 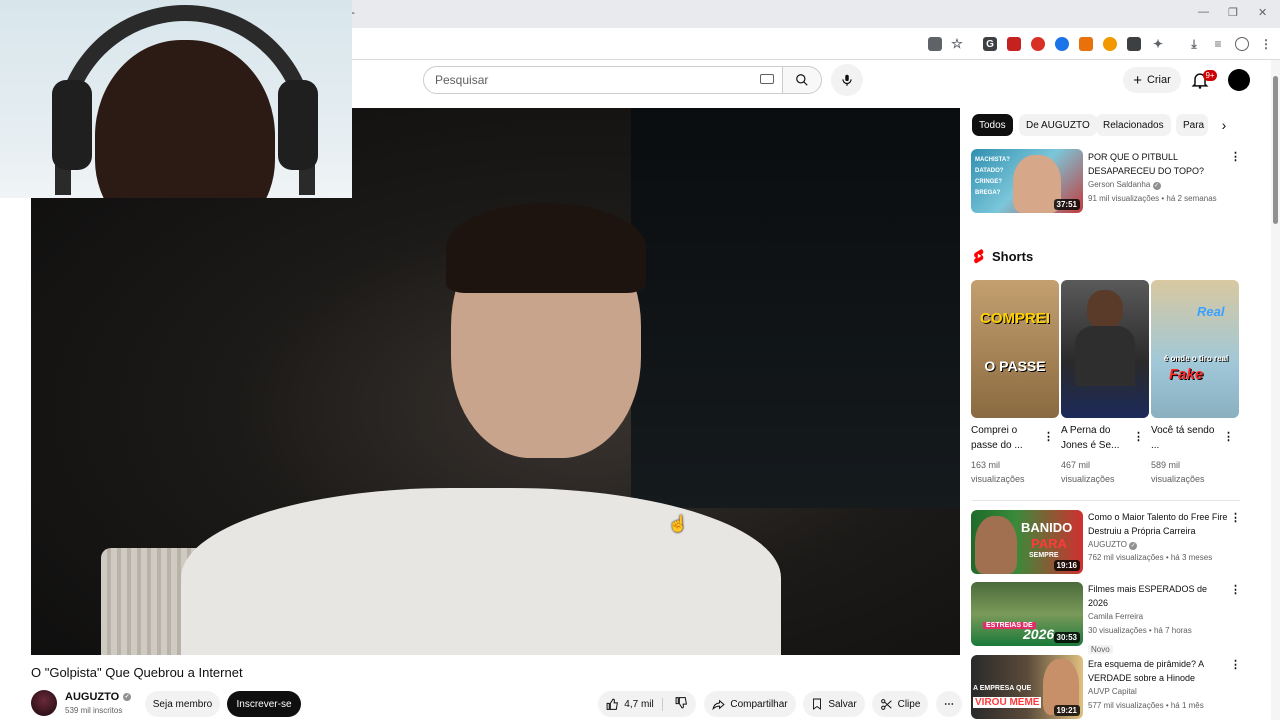 I want to click on subscriber-count: 539 mil inscritos, so click(x=94, y=710).